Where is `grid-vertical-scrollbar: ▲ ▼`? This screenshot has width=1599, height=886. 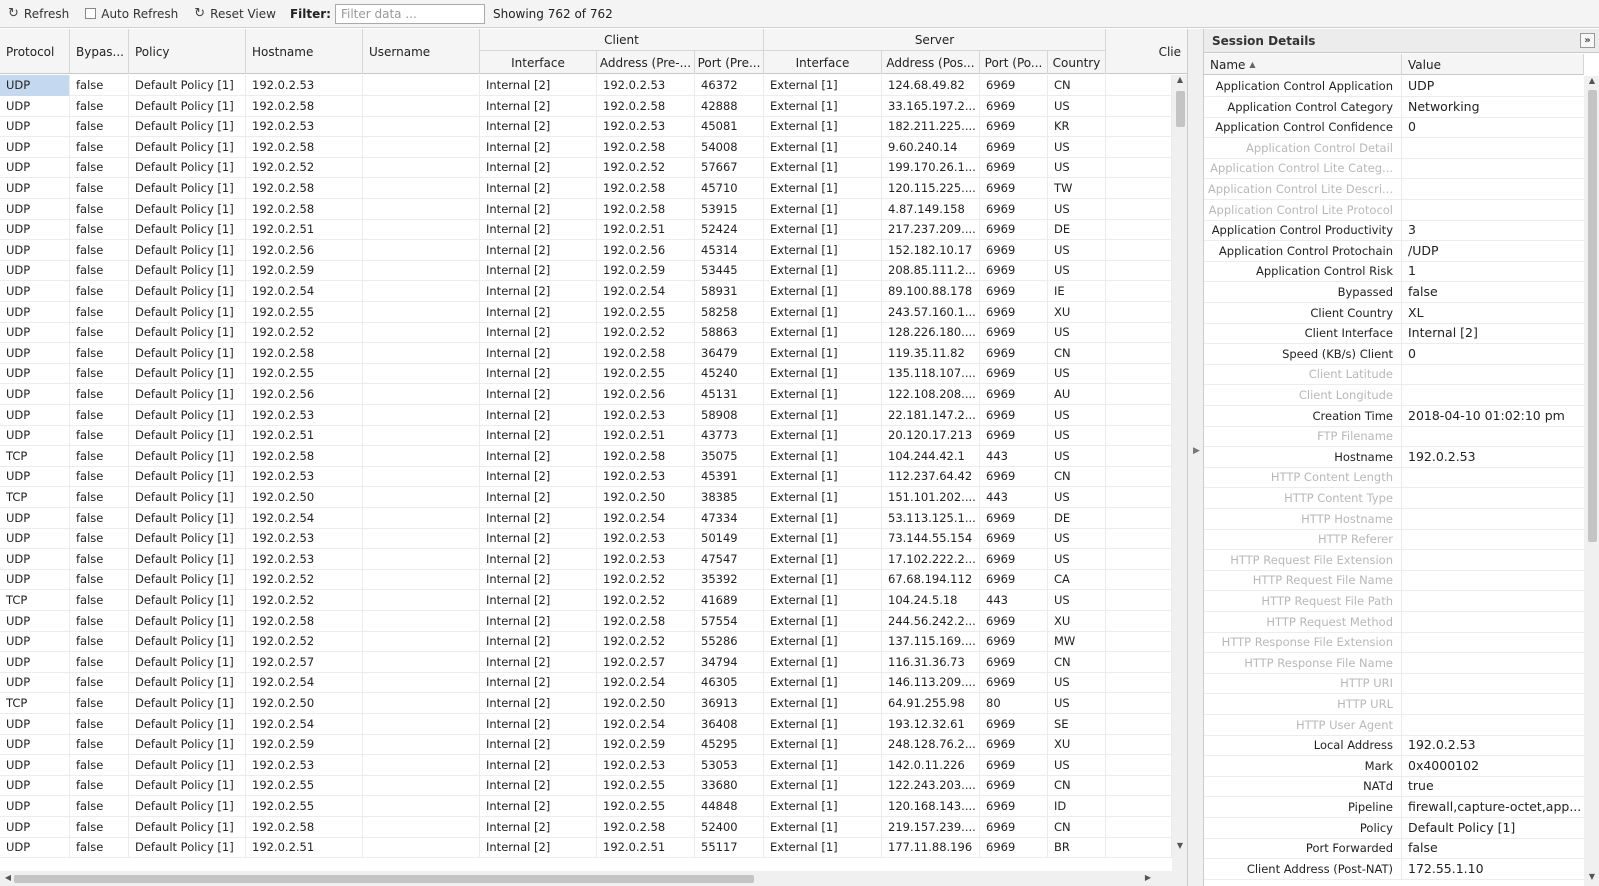 grid-vertical-scrollbar: ▲ ▼ is located at coordinates (1179, 480).